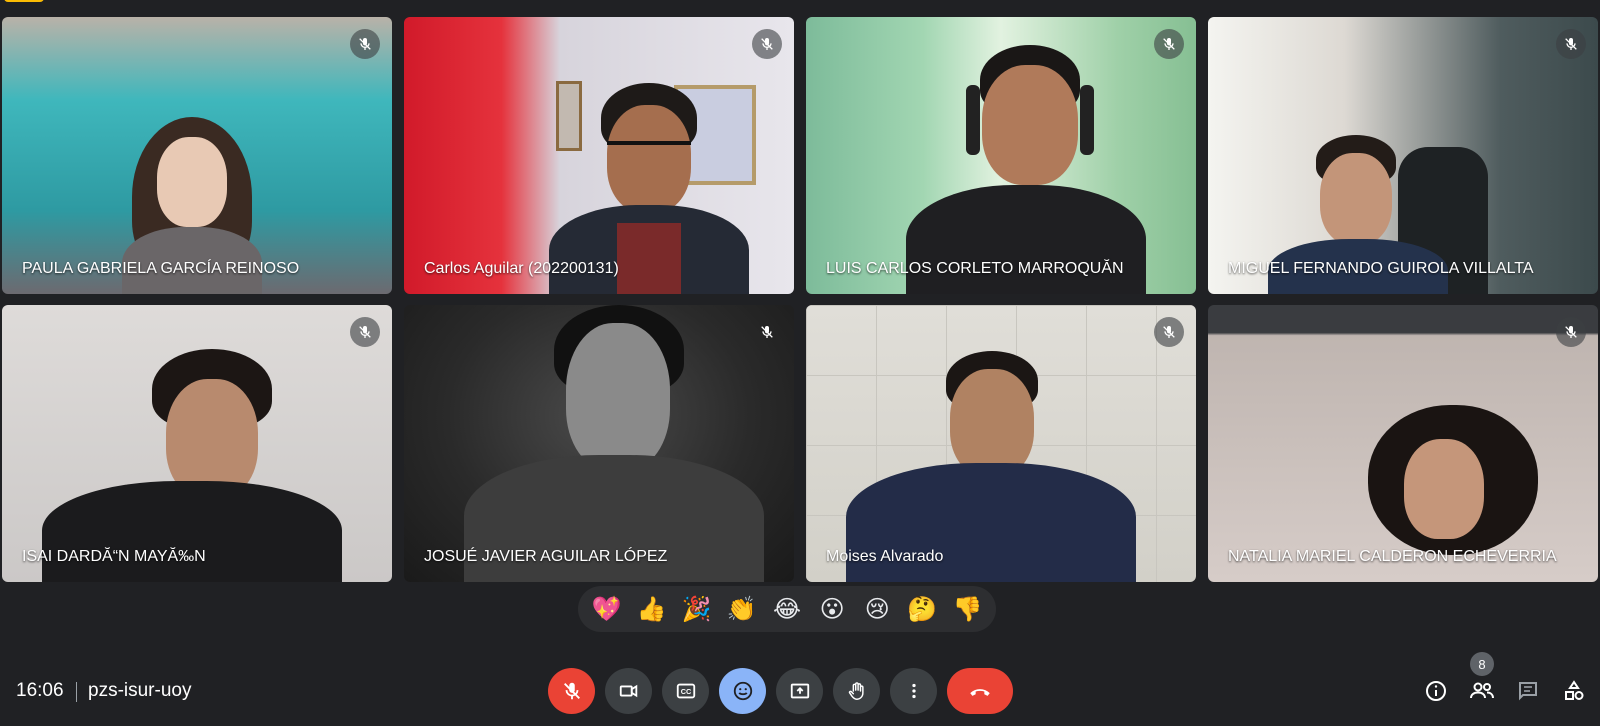 The width and height of the screenshot is (1600, 726). I want to click on top-notification-badge, so click(24, 1).